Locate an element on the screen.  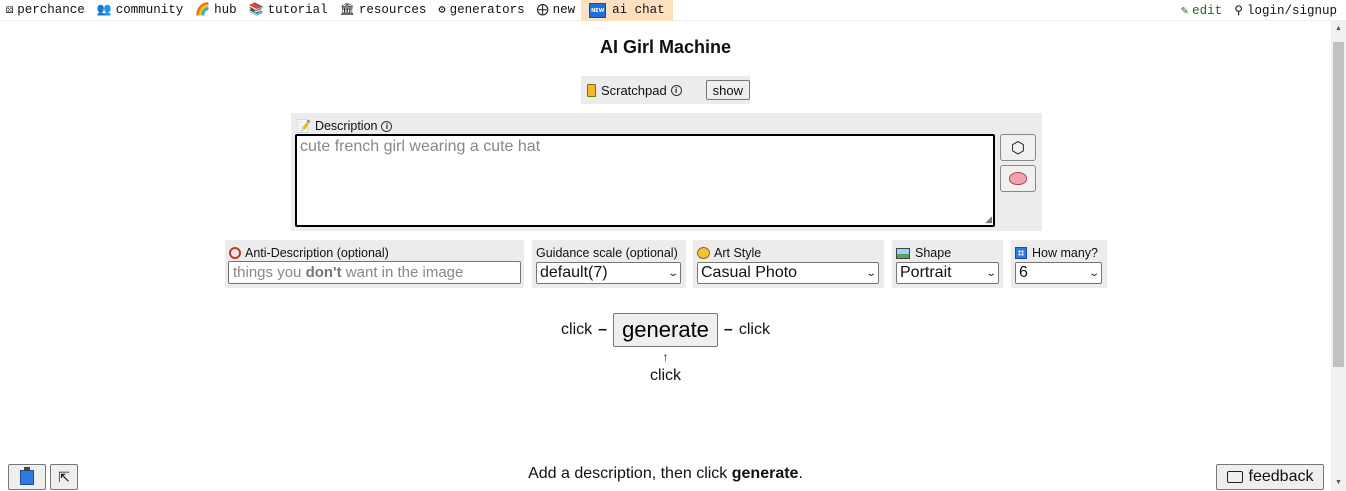
nav-perchance: ⚄ perchance is located at coordinates (45, 10).